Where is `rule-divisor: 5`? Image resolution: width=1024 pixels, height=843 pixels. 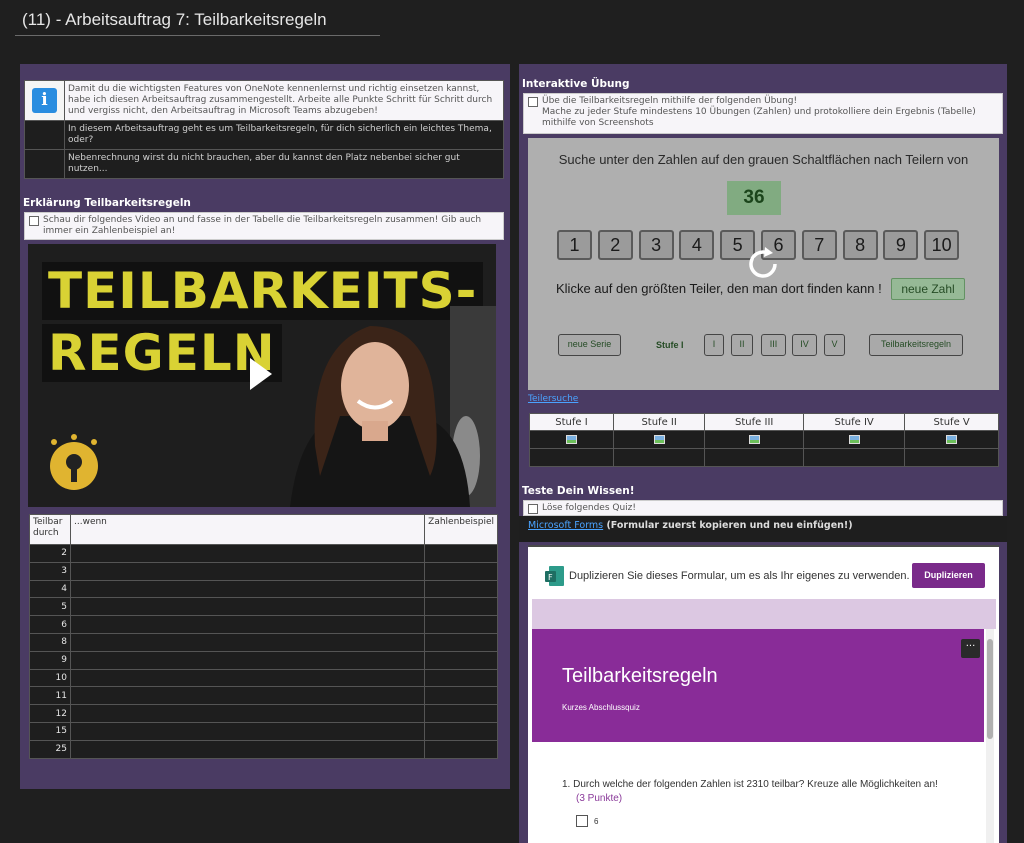 rule-divisor: 5 is located at coordinates (50, 607).